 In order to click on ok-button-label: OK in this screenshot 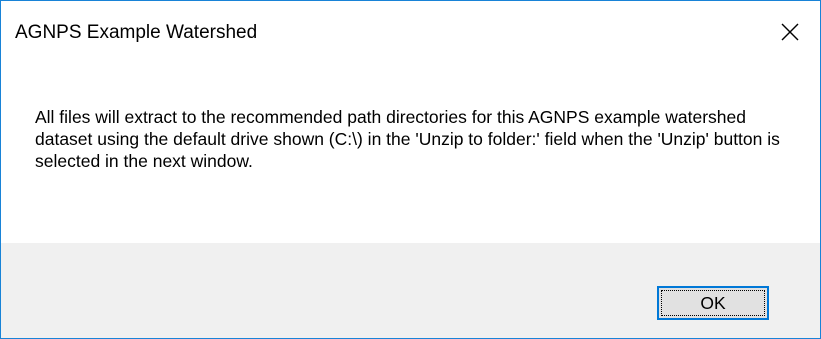, I will do `click(713, 303)`.